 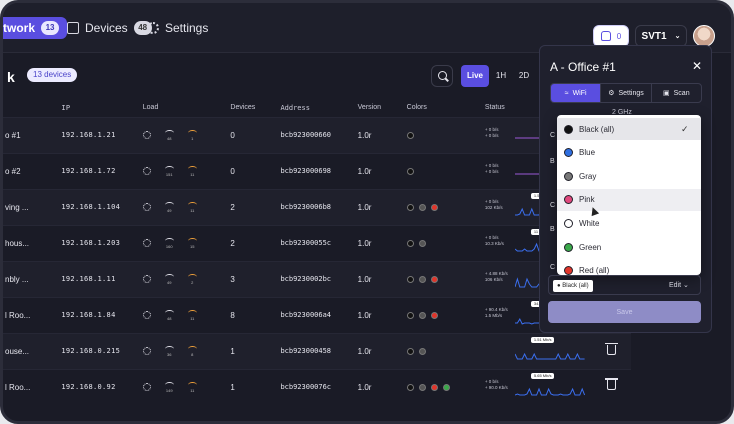 I want to click on rate-down: 102 Kb/s, so click(x=493, y=207).